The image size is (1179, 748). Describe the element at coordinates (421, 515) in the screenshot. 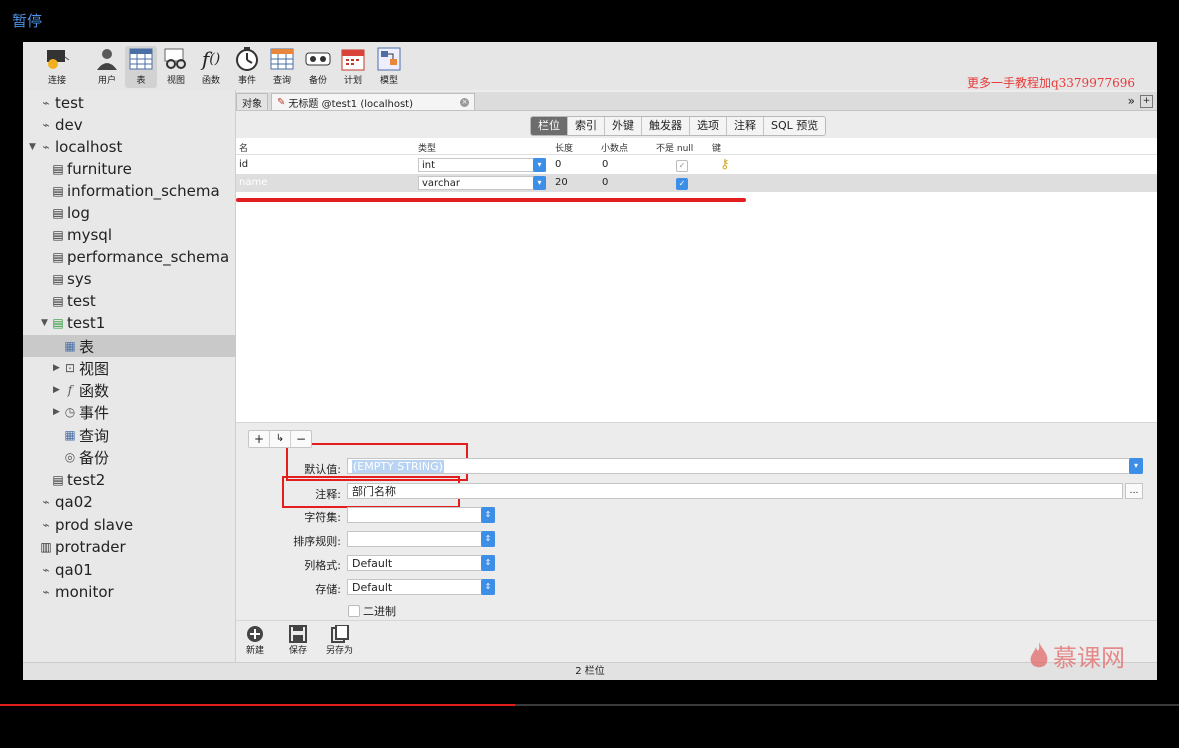

I see `charset-select: ⇕` at that location.